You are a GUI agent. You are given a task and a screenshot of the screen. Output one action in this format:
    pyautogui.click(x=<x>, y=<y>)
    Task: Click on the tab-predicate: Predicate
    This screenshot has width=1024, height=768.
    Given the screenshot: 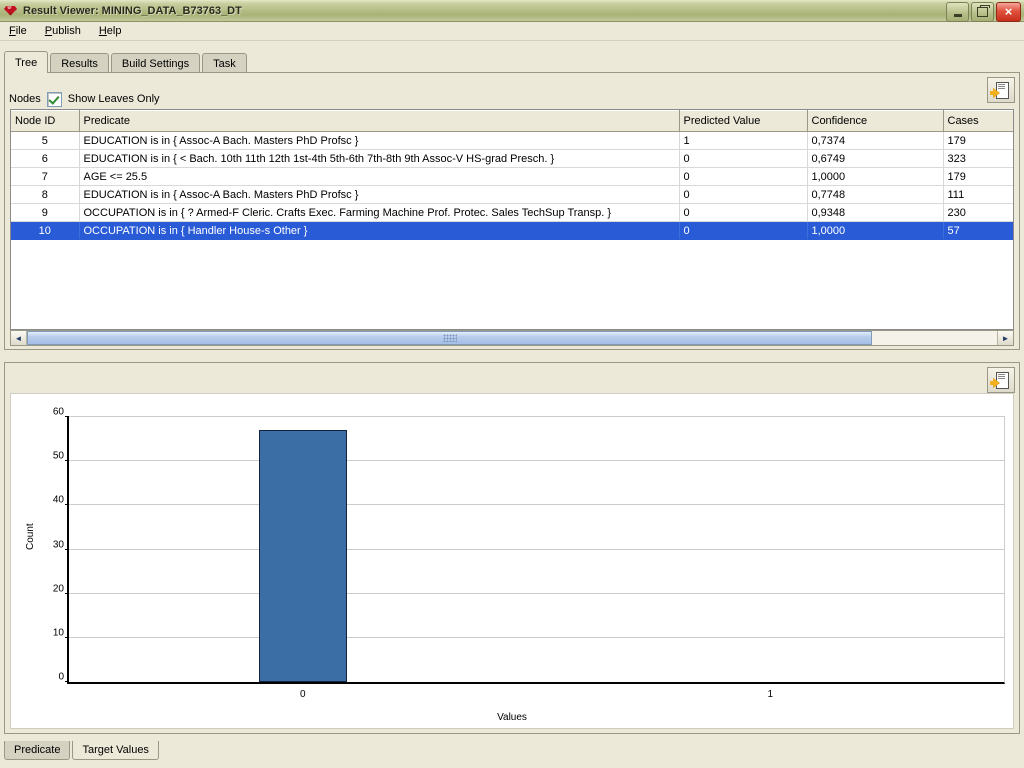 What is the action you would take?
    pyautogui.click(x=37, y=750)
    